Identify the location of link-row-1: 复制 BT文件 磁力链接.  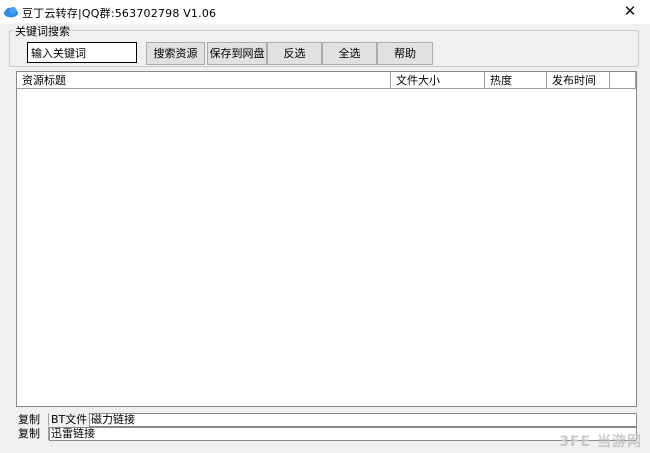
(326, 420).